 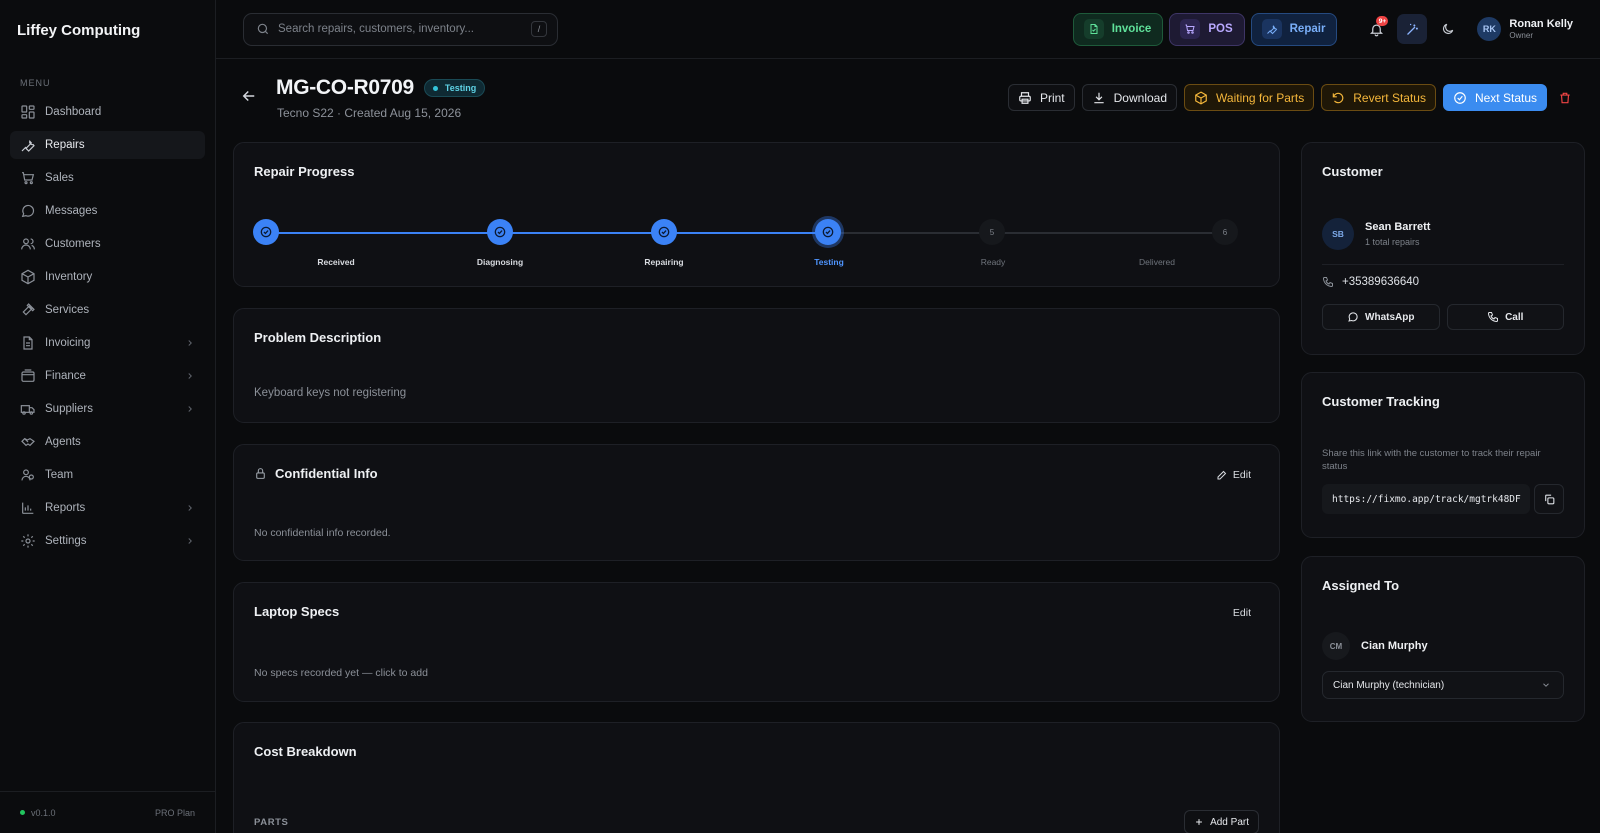 What do you see at coordinates (1460, 97) in the screenshot?
I see `check-circle-icon` at bounding box center [1460, 97].